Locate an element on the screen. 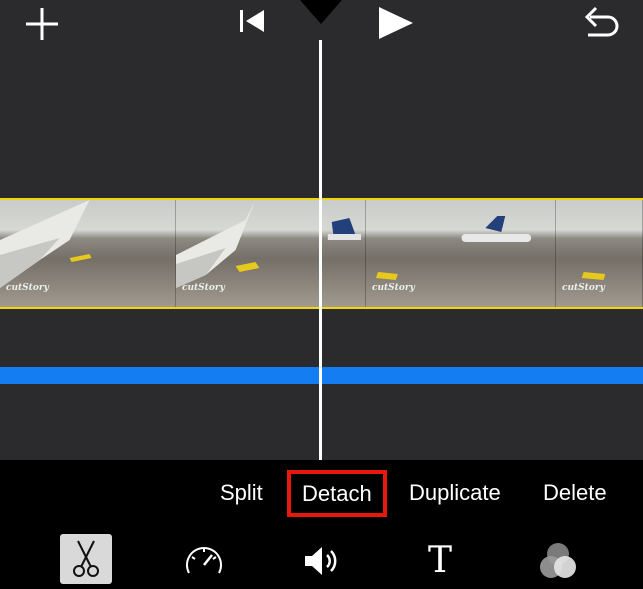 This screenshot has width=643, height=589. tool-bar: T is located at coordinates (321, 556).